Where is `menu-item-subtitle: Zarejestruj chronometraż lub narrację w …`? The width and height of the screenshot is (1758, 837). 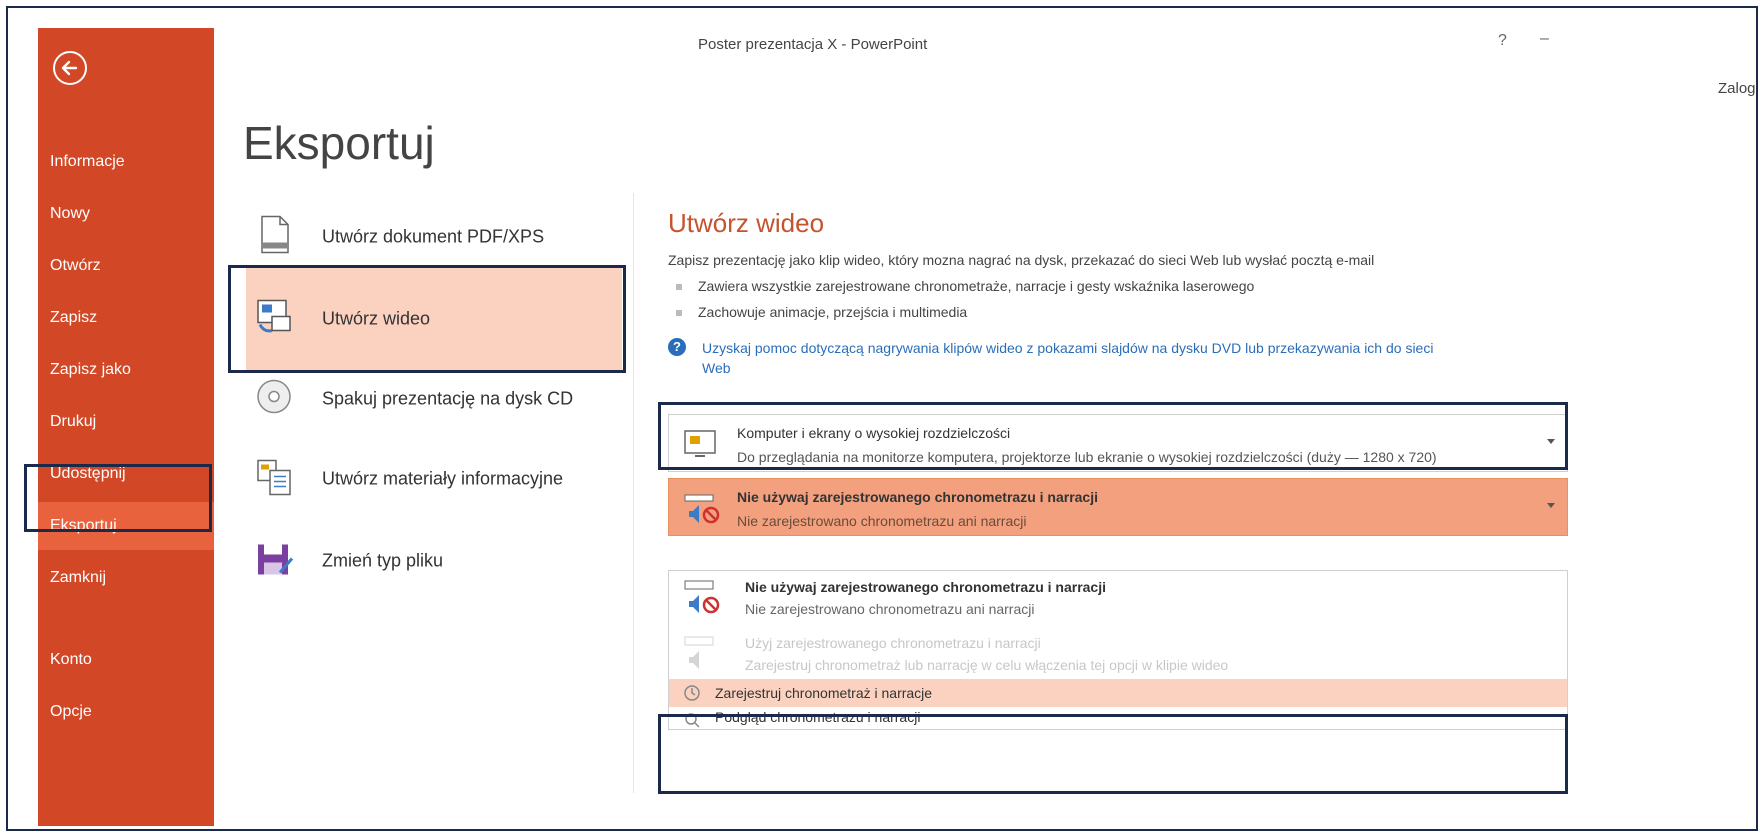 menu-item-subtitle: Zarejestruj chronometraż lub narrację w … is located at coordinates (987, 665).